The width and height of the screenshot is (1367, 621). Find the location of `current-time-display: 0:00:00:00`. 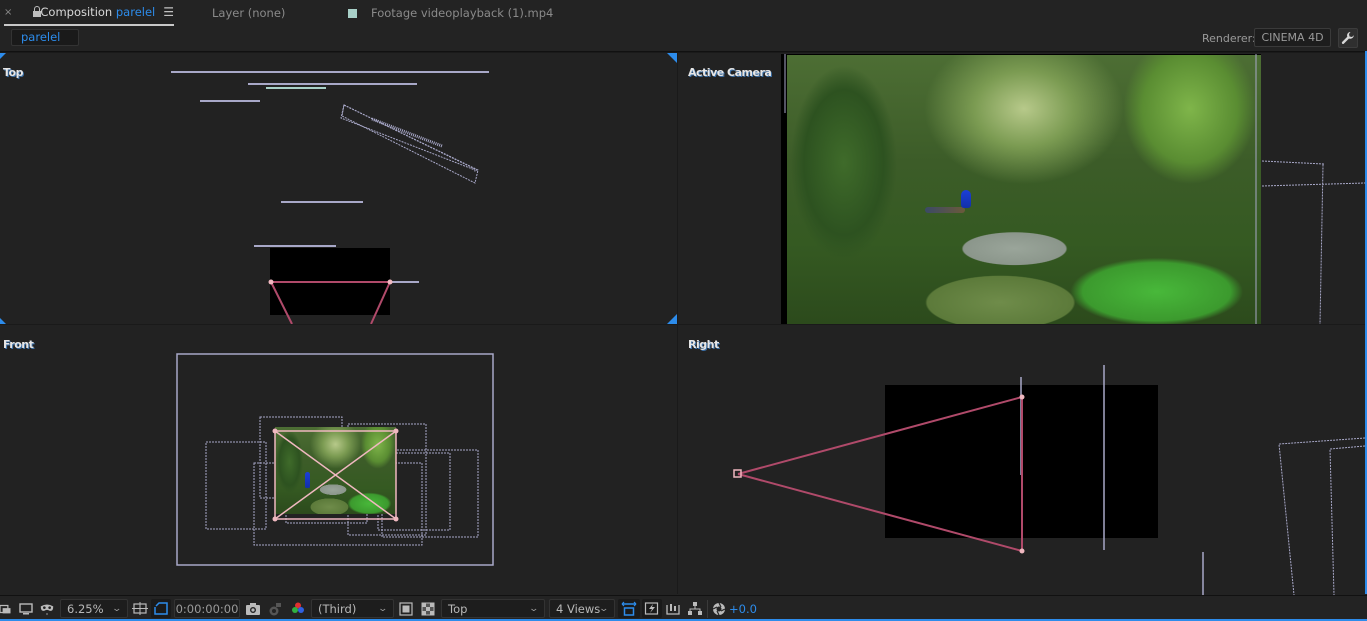

current-time-display: 0:00:00:00 is located at coordinates (207, 608).